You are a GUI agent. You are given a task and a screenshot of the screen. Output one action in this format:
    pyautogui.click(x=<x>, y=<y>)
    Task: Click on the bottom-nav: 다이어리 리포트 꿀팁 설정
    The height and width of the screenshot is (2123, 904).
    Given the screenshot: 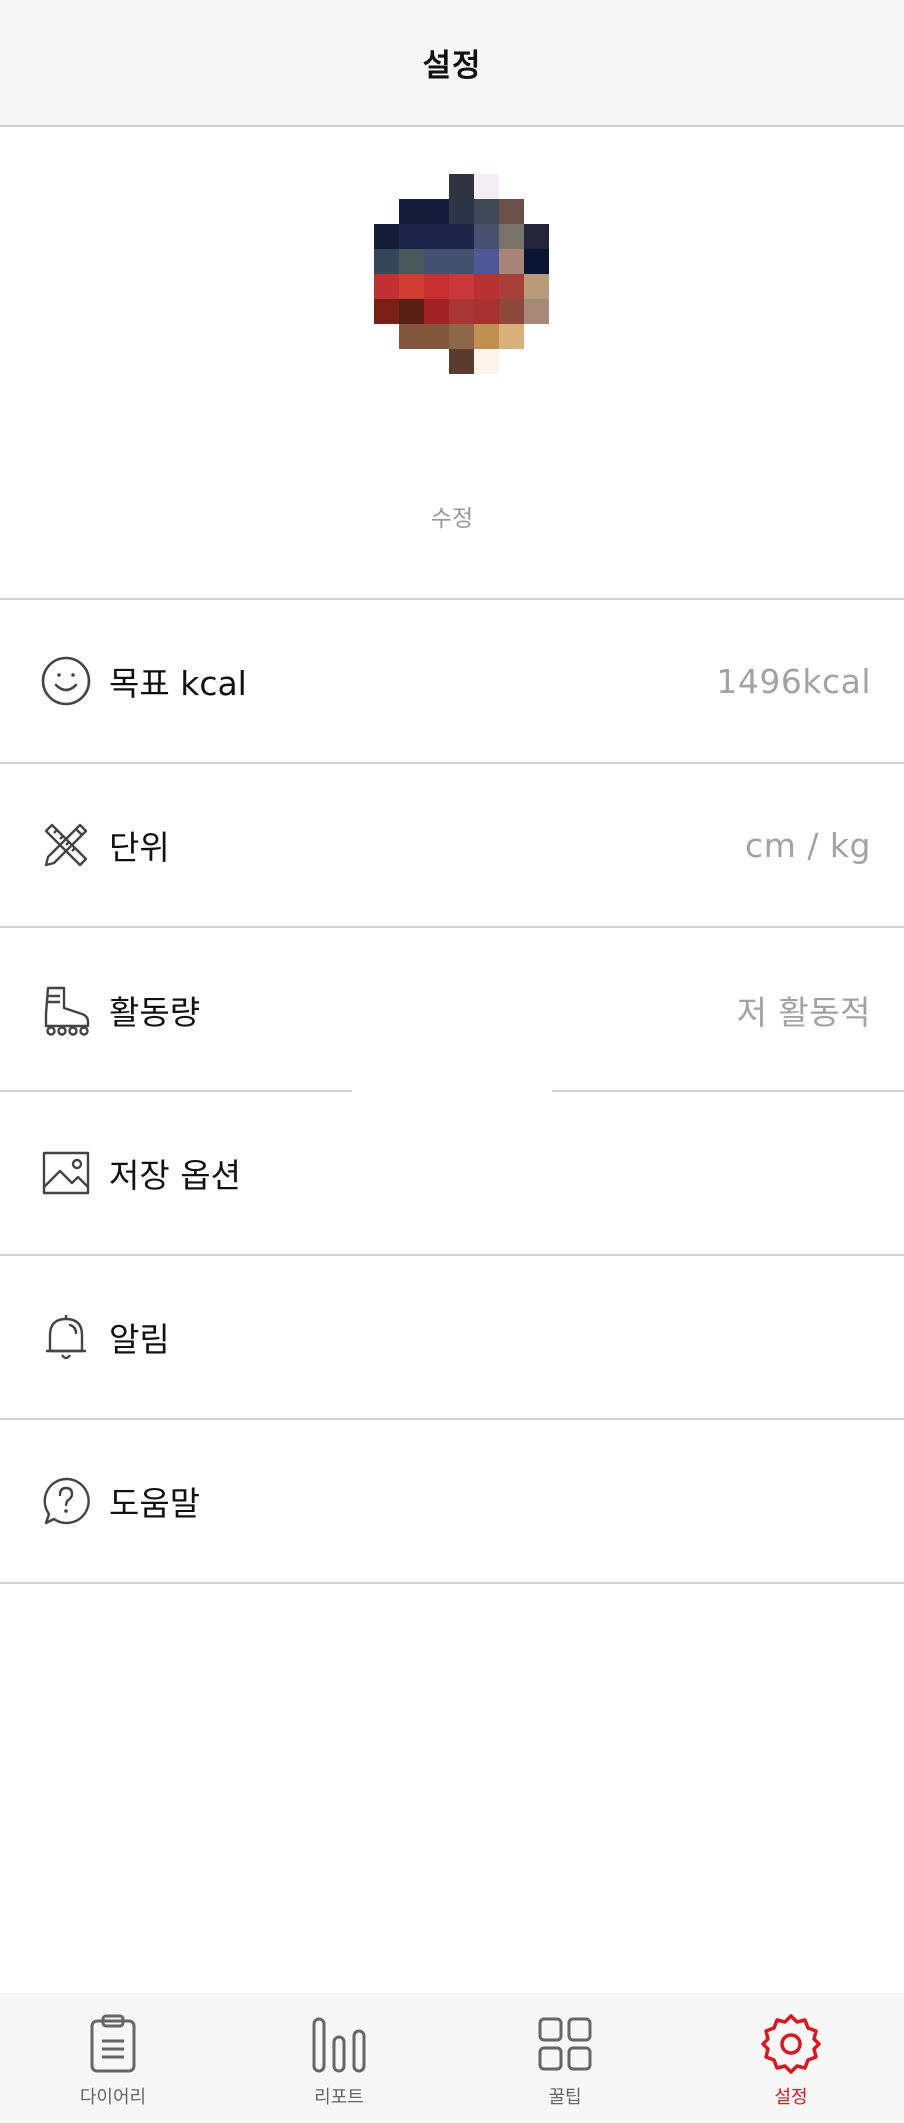 What is the action you would take?
    pyautogui.click(x=452, y=2058)
    